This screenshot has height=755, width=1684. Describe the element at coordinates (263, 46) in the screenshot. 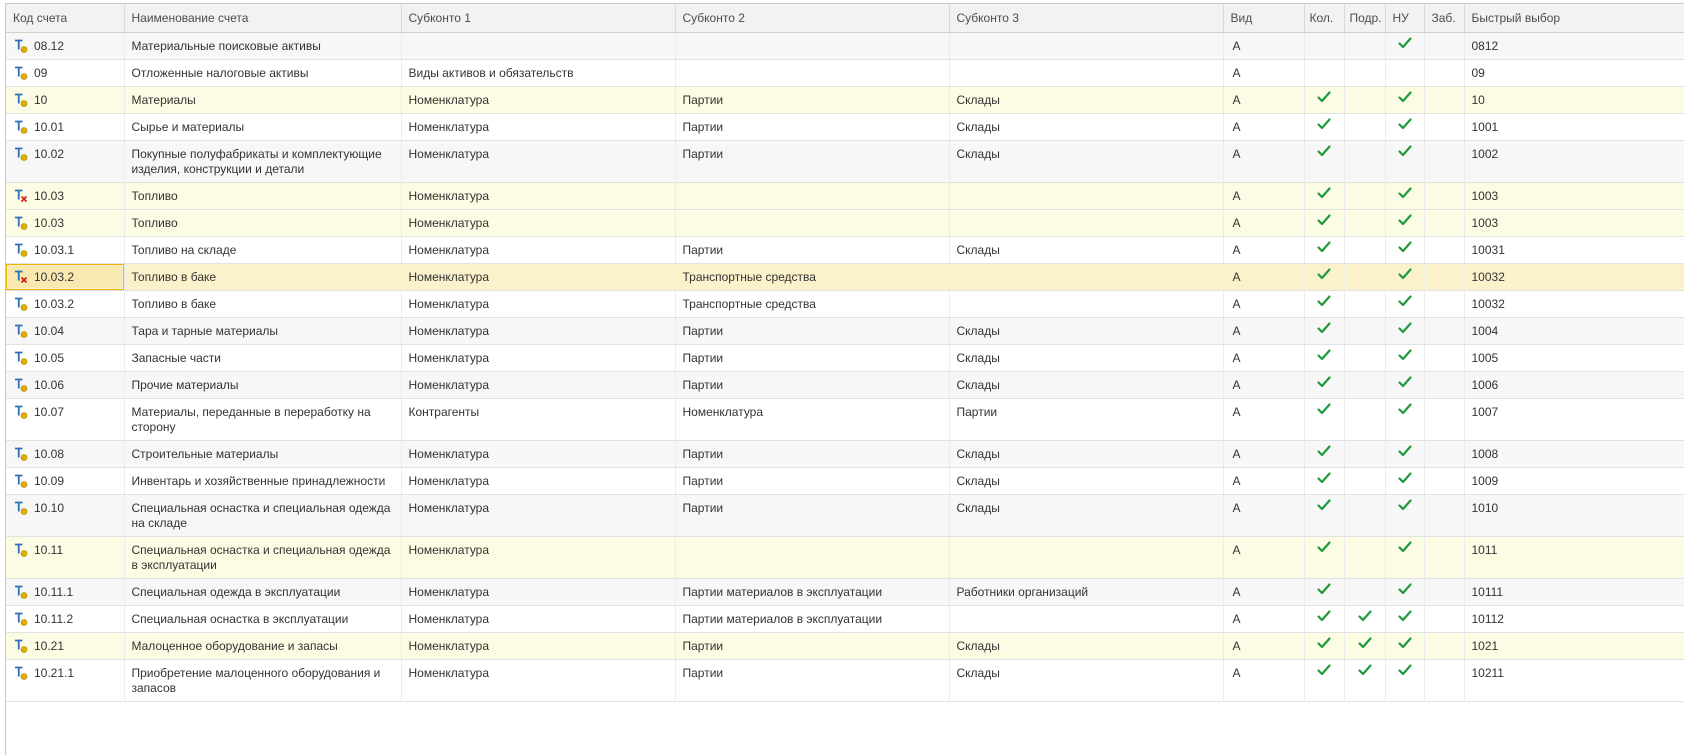

I see `cell-name: Материальные поисковые активы` at that location.